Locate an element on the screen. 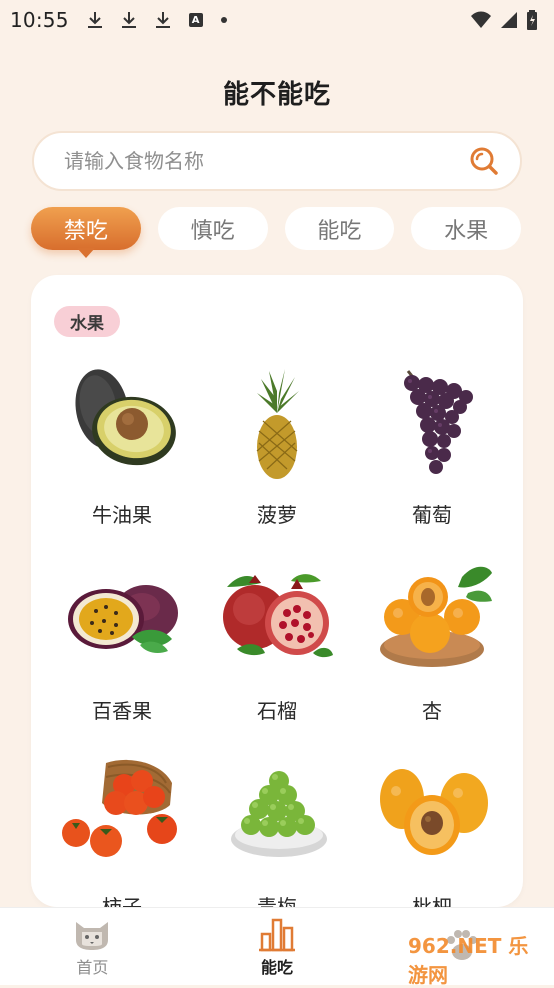 This screenshot has height=988, width=554. tab-caution: 慎吃 is located at coordinates (212, 228).